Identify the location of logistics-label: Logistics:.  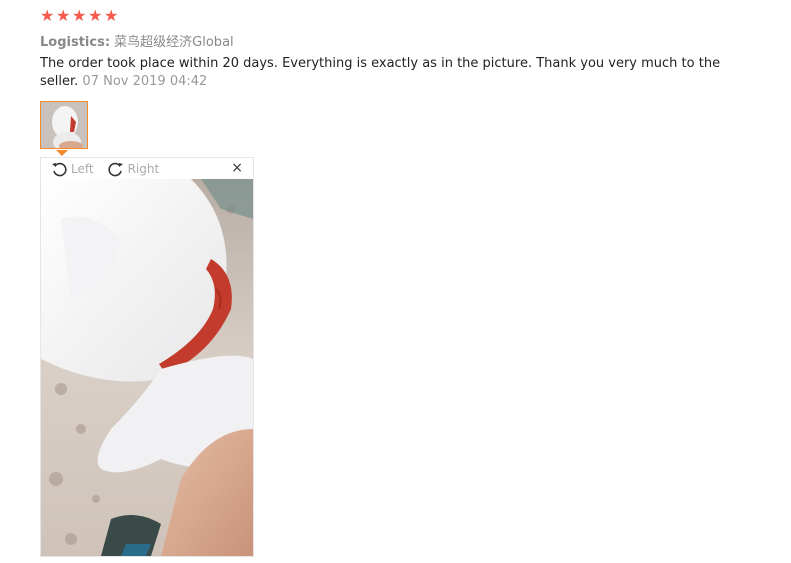
(75, 42).